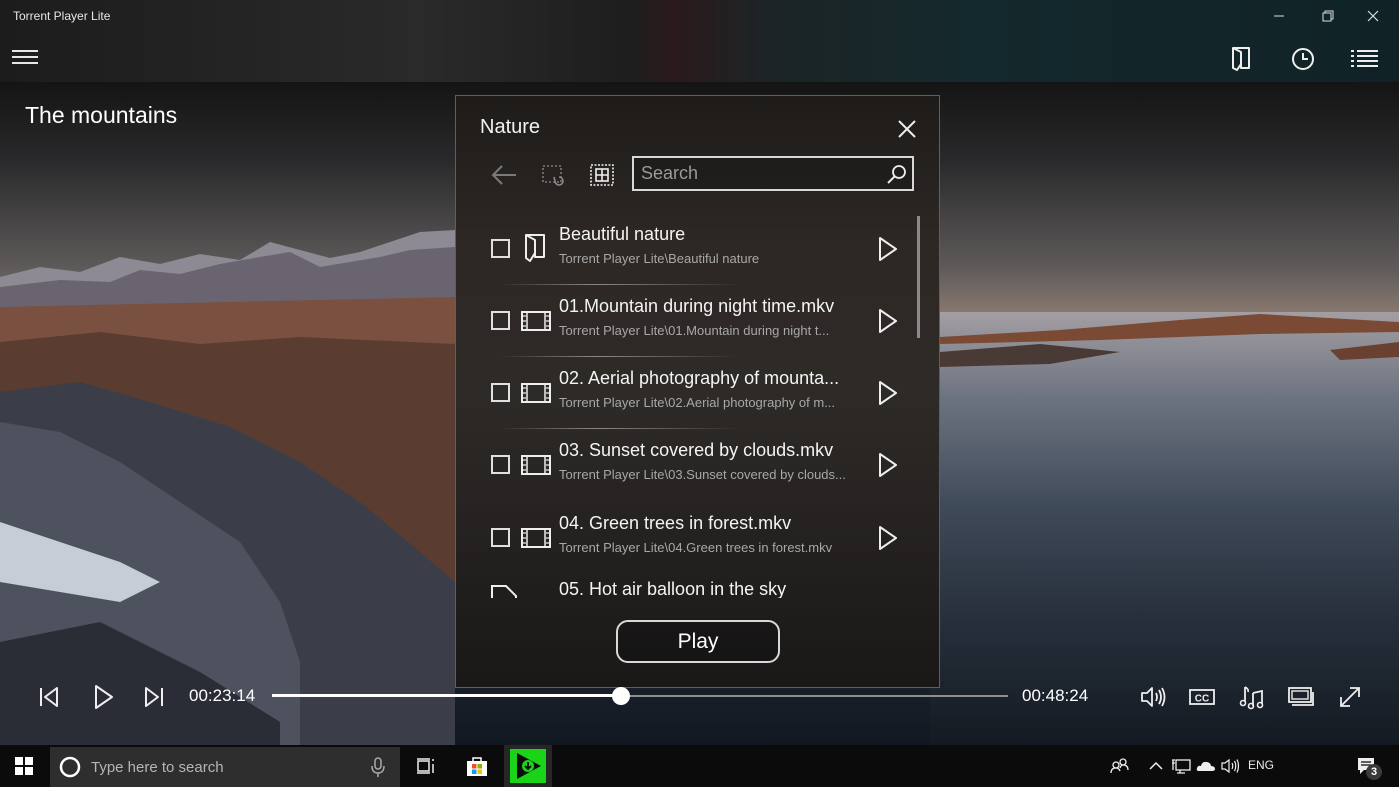 Image resolution: width=1399 pixels, height=787 pixels. I want to click on music-notes-icon, so click(1251, 698).